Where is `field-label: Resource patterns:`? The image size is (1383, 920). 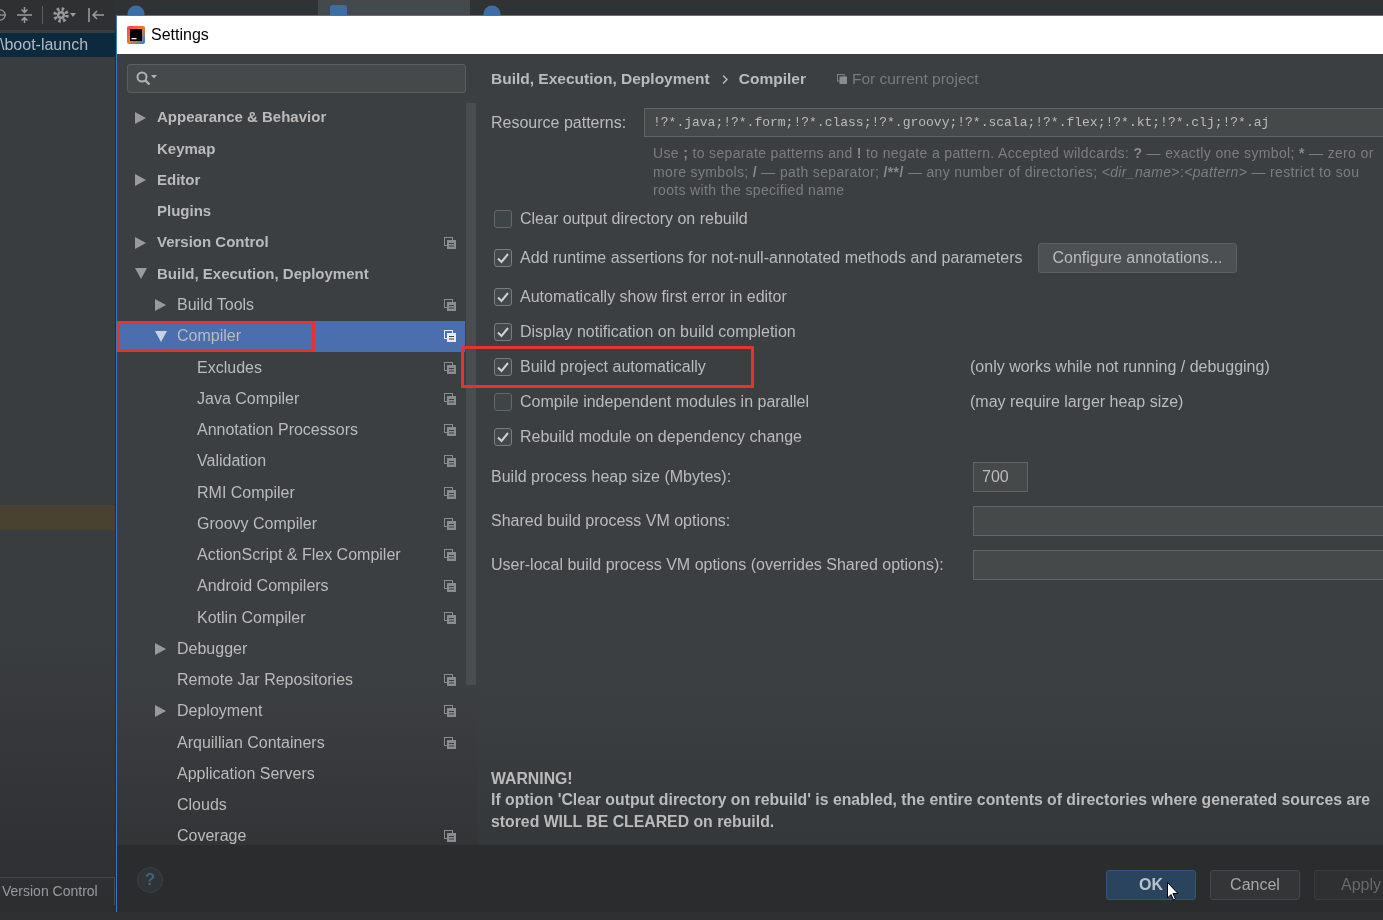
field-label: Resource patterns: is located at coordinates (559, 122).